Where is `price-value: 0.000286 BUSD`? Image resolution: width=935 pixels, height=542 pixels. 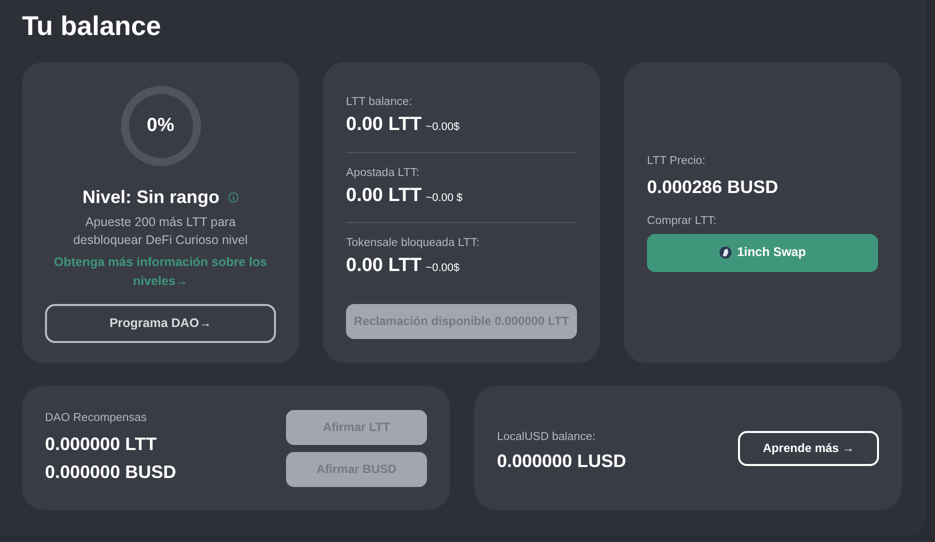
price-value: 0.000286 BUSD is located at coordinates (713, 187).